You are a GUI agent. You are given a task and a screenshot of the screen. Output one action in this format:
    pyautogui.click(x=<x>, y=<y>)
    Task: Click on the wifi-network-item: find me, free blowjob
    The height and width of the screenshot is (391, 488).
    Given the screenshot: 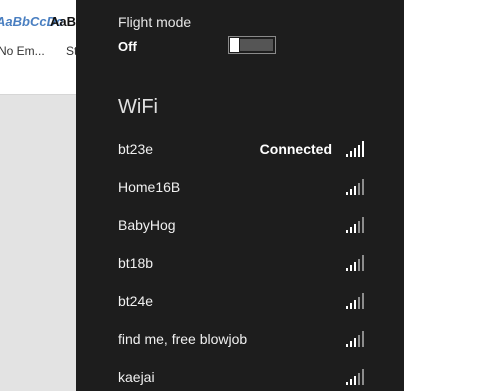 What is the action you would take?
    pyautogui.click(x=240, y=340)
    